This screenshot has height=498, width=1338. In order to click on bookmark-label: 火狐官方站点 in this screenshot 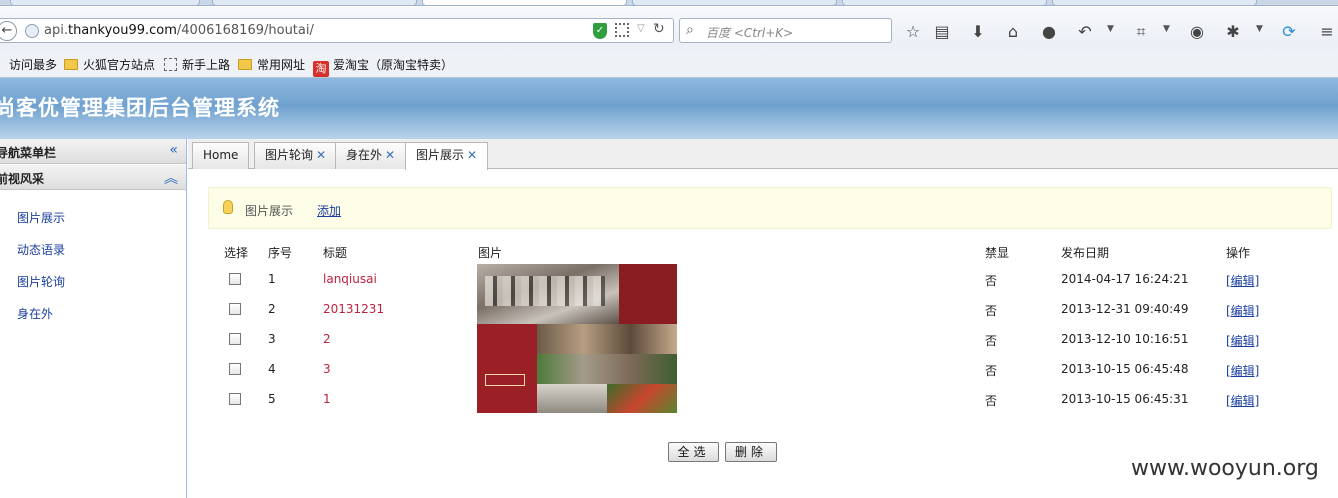, I will do `click(119, 65)`.